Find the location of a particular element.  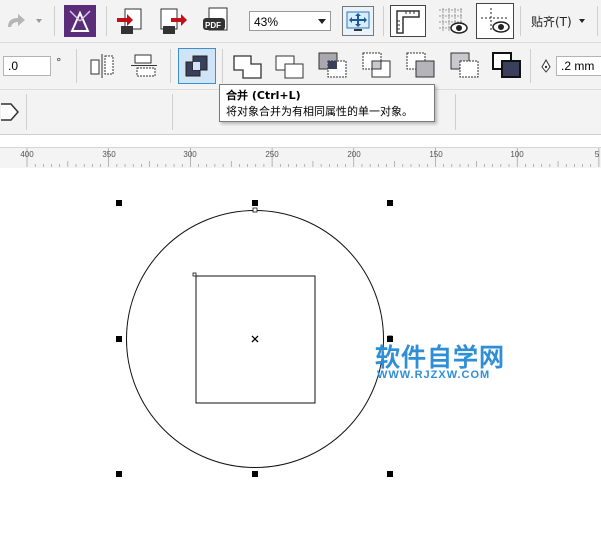

guidelines-eye-icon is located at coordinates (495, 20).